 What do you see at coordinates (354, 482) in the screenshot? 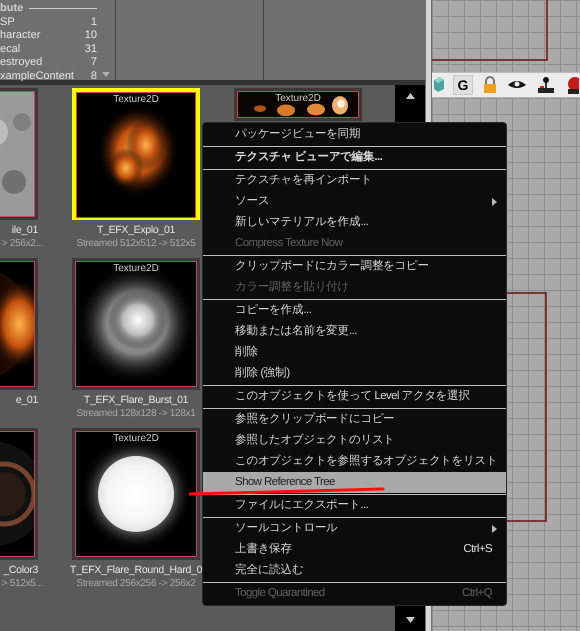
I see `menu-item: Show Reference Tree` at bounding box center [354, 482].